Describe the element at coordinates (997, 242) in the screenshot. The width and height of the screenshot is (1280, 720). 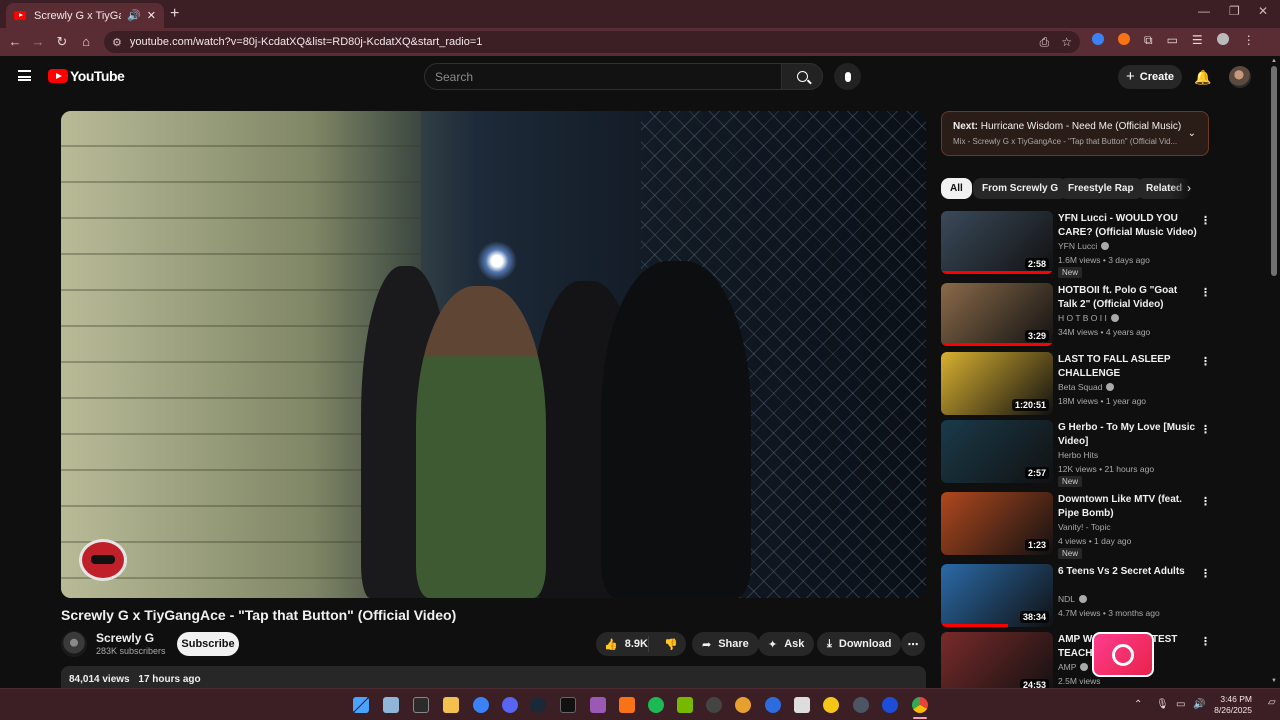
I see `video-thumbnail: 2:58` at that location.